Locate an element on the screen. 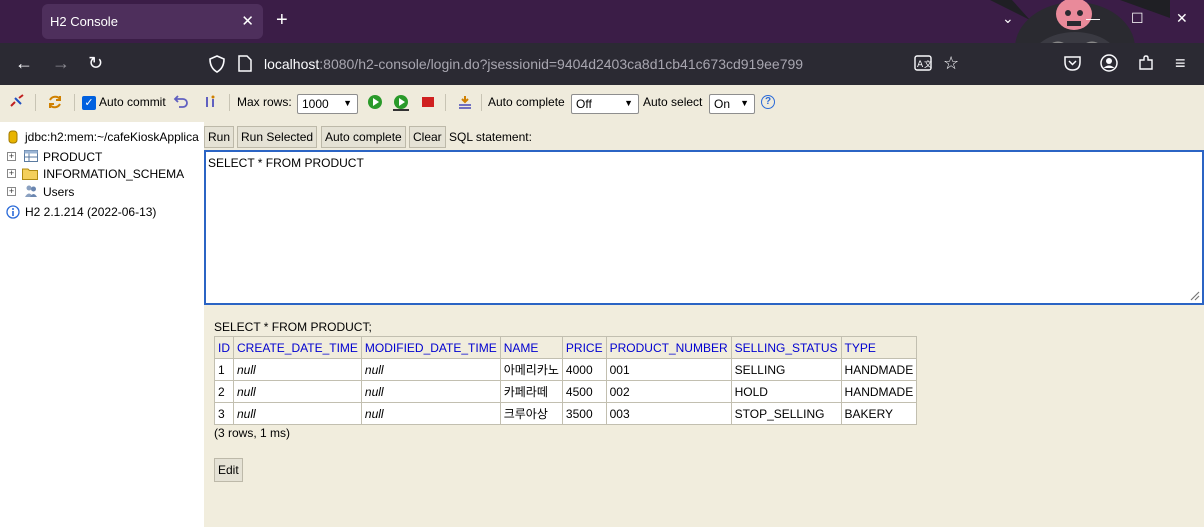  auto-select-label: Auto select is located at coordinates (673, 102).